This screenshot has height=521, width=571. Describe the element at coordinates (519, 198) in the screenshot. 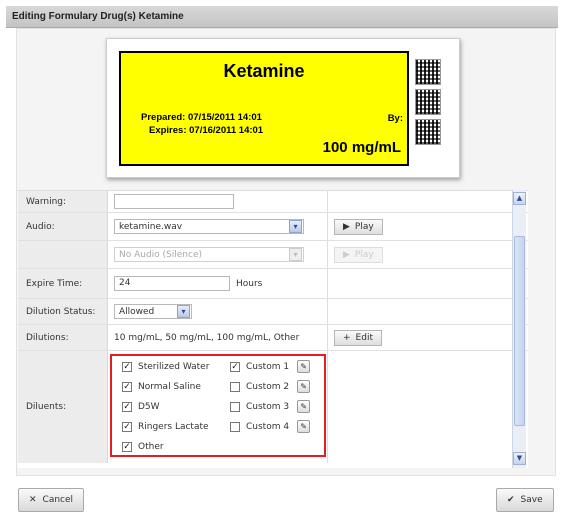

I see `scroll-up-icon: ▲` at that location.